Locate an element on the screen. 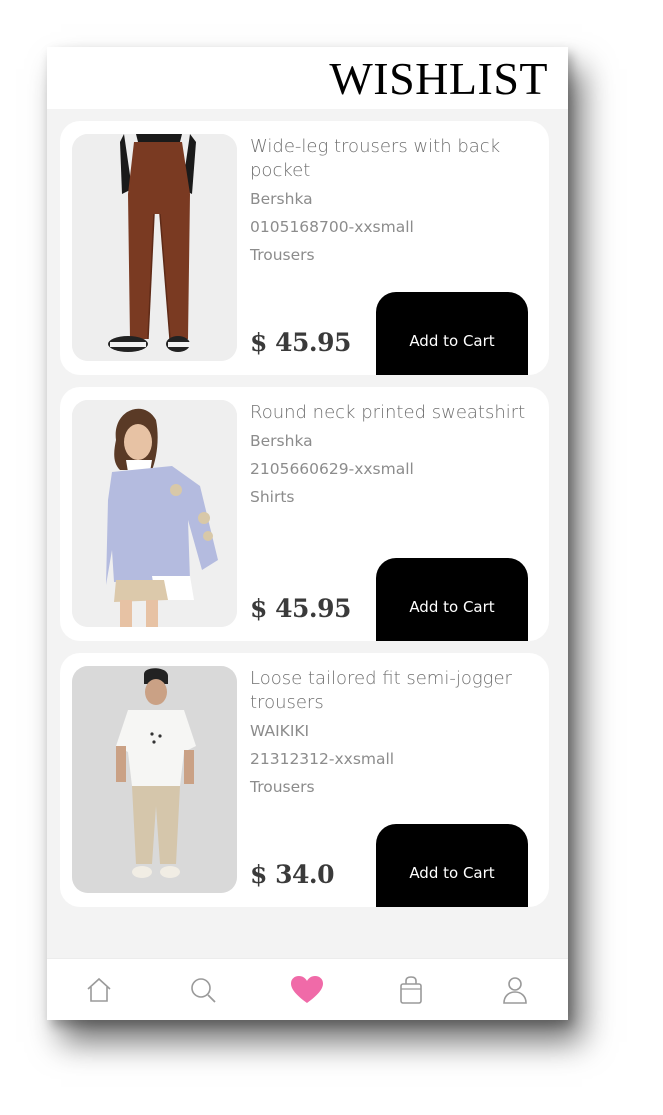 The image size is (663, 1115). product-sku: 0105168700-xxsmall is located at coordinates (332, 227).